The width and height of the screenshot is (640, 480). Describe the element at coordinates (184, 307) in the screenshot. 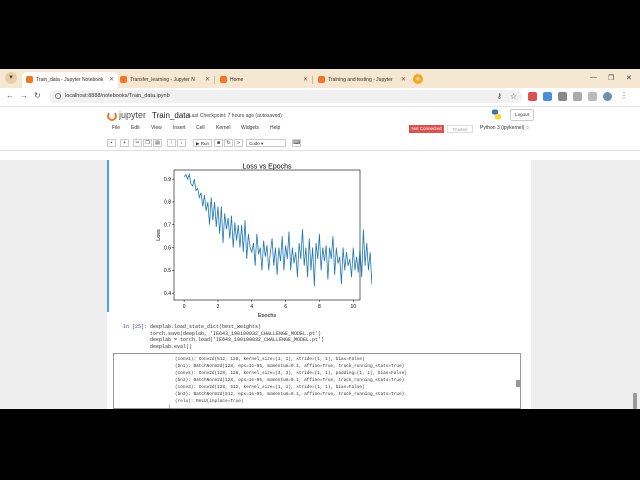

I see `x-tick-label: 0` at that location.